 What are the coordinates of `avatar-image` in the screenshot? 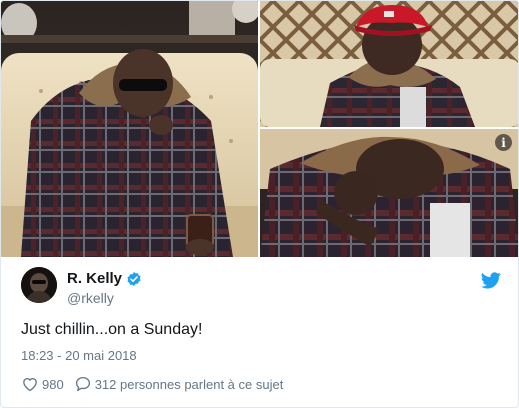 It's located at (39, 285).